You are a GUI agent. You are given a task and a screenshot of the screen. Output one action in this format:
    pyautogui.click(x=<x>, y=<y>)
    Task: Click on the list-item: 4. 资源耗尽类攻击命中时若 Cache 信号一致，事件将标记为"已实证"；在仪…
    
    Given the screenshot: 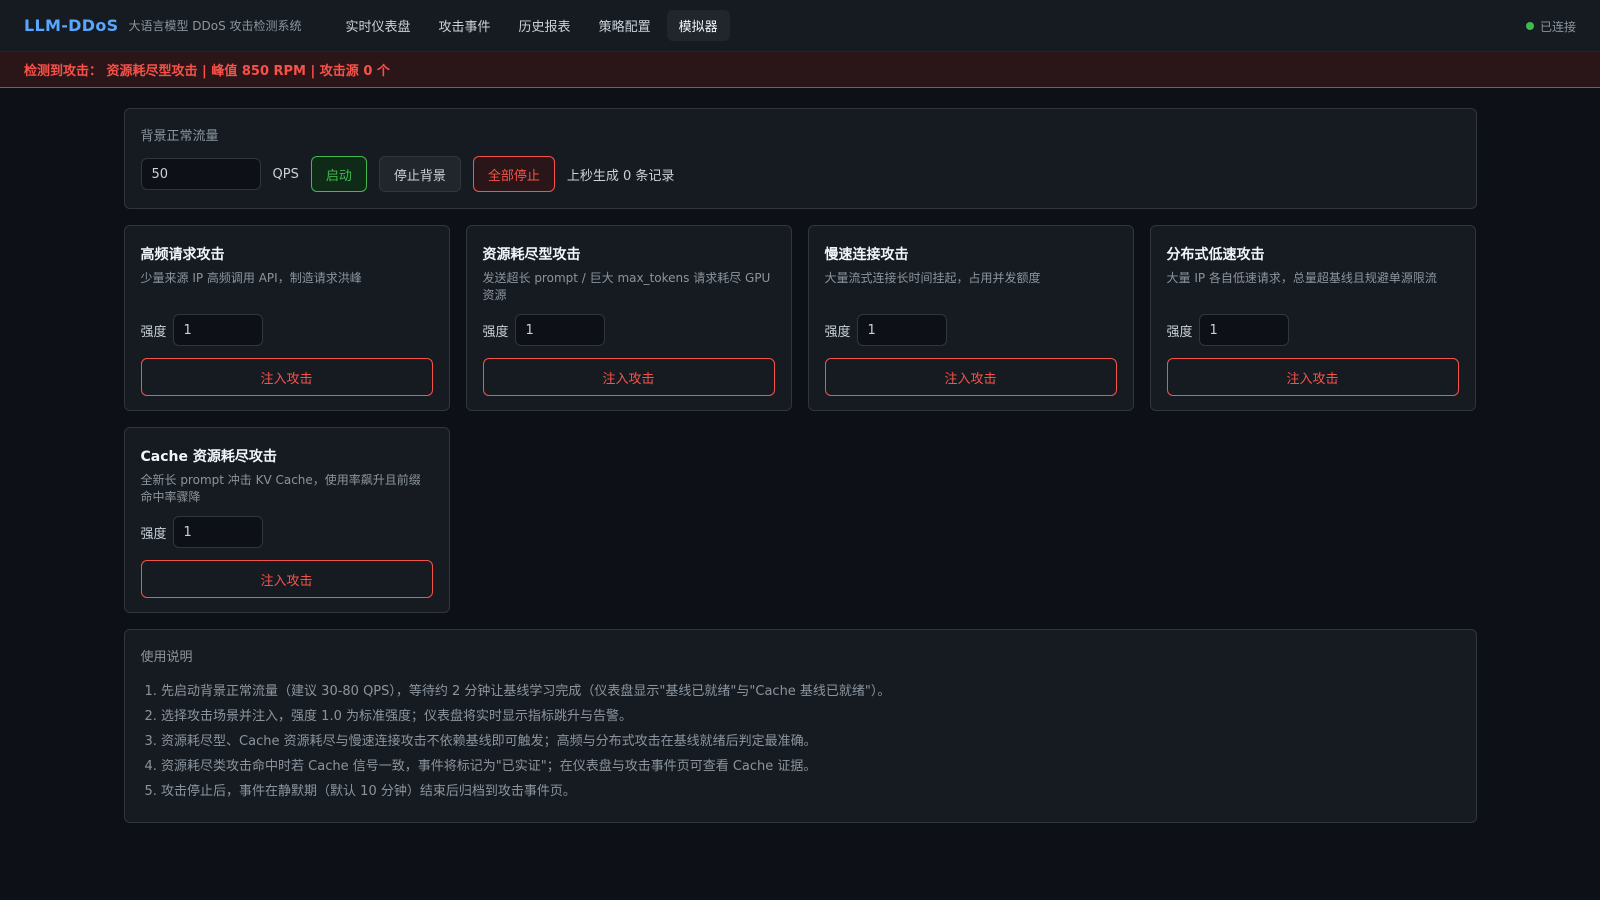 What is the action you would take?
    pyautogui.click(x=480, y=766)
    